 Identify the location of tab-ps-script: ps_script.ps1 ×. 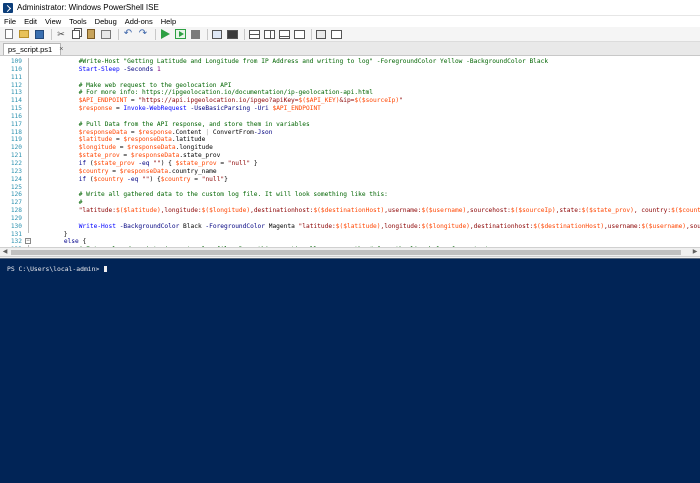
(33, 49).